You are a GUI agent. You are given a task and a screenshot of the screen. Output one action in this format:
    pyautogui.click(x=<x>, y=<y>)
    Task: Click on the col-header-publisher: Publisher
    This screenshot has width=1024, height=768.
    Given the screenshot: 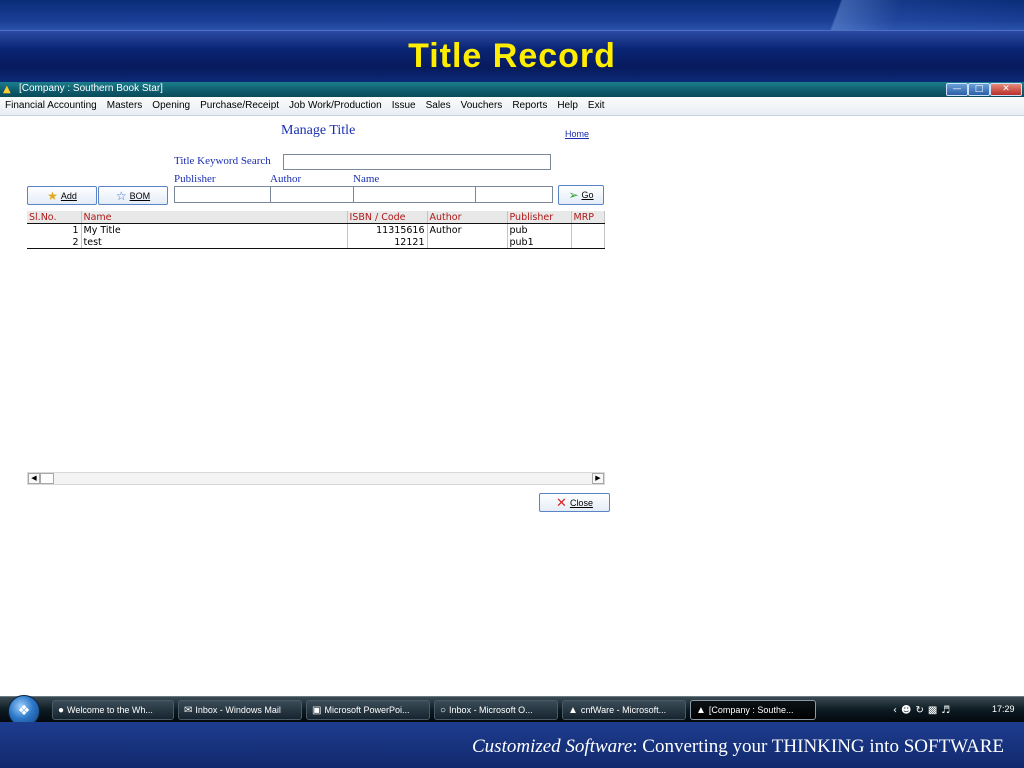 What is the action you would take?
    pyautogui.click(x=539, y=217)
    